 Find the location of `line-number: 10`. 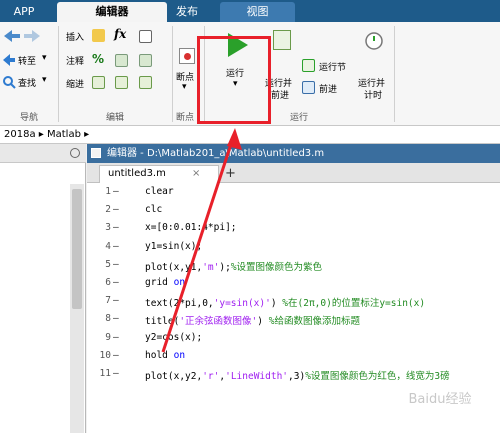

line-number: 10 is located at coordinates (105, 355).